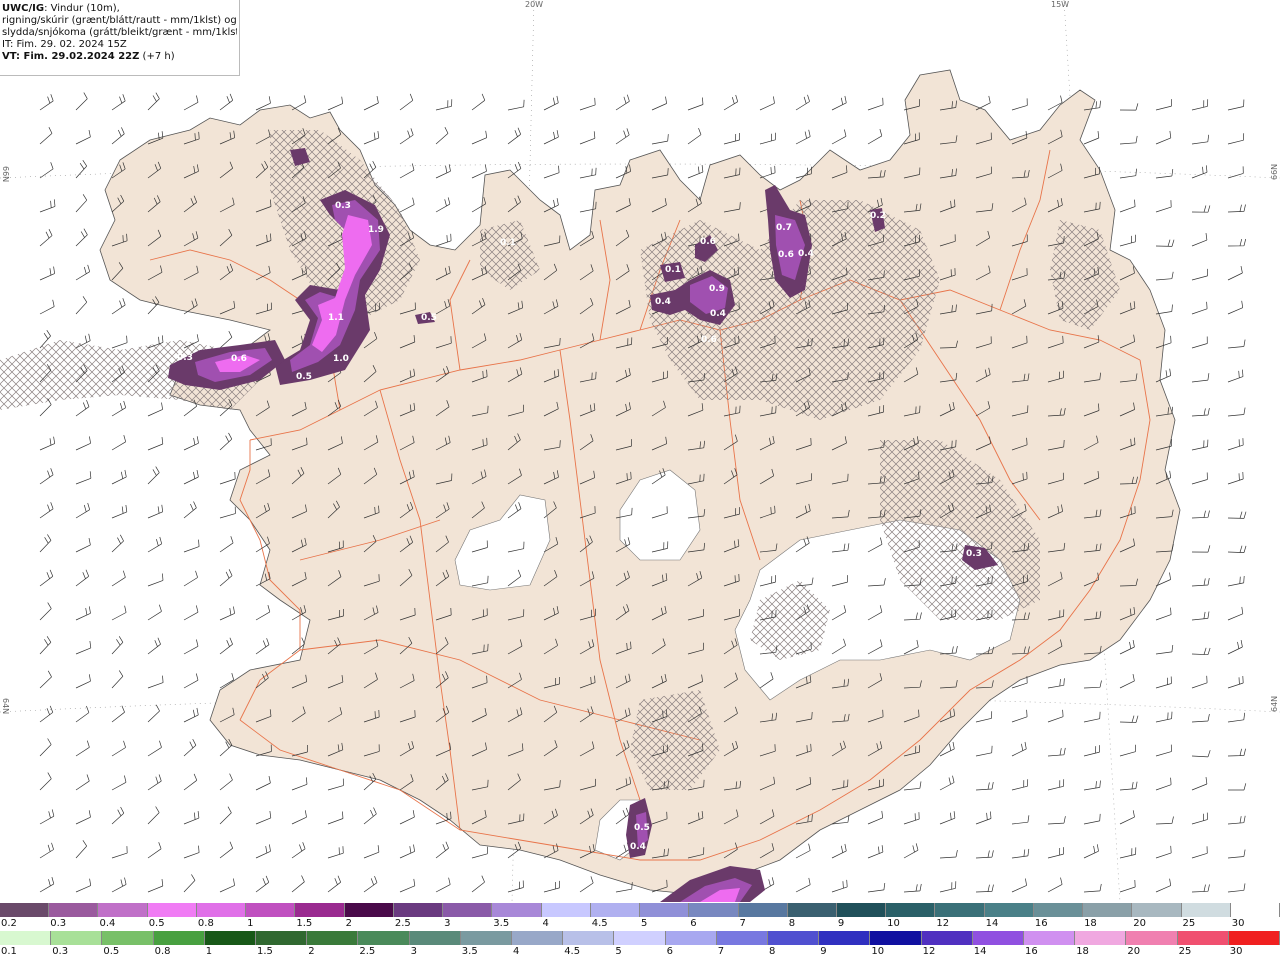 This screenshot has width=1280, height=960. Describe the element at coordinates (721, 951) in the screenshot. I see `legend-label: 7` at that location.